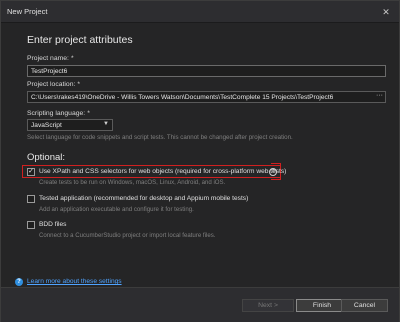 This screenshot has width=400, height=322. Describe the element at coordinates (206, 71) in the screenshot. I see `project-name-input: TestProject6` at that location.